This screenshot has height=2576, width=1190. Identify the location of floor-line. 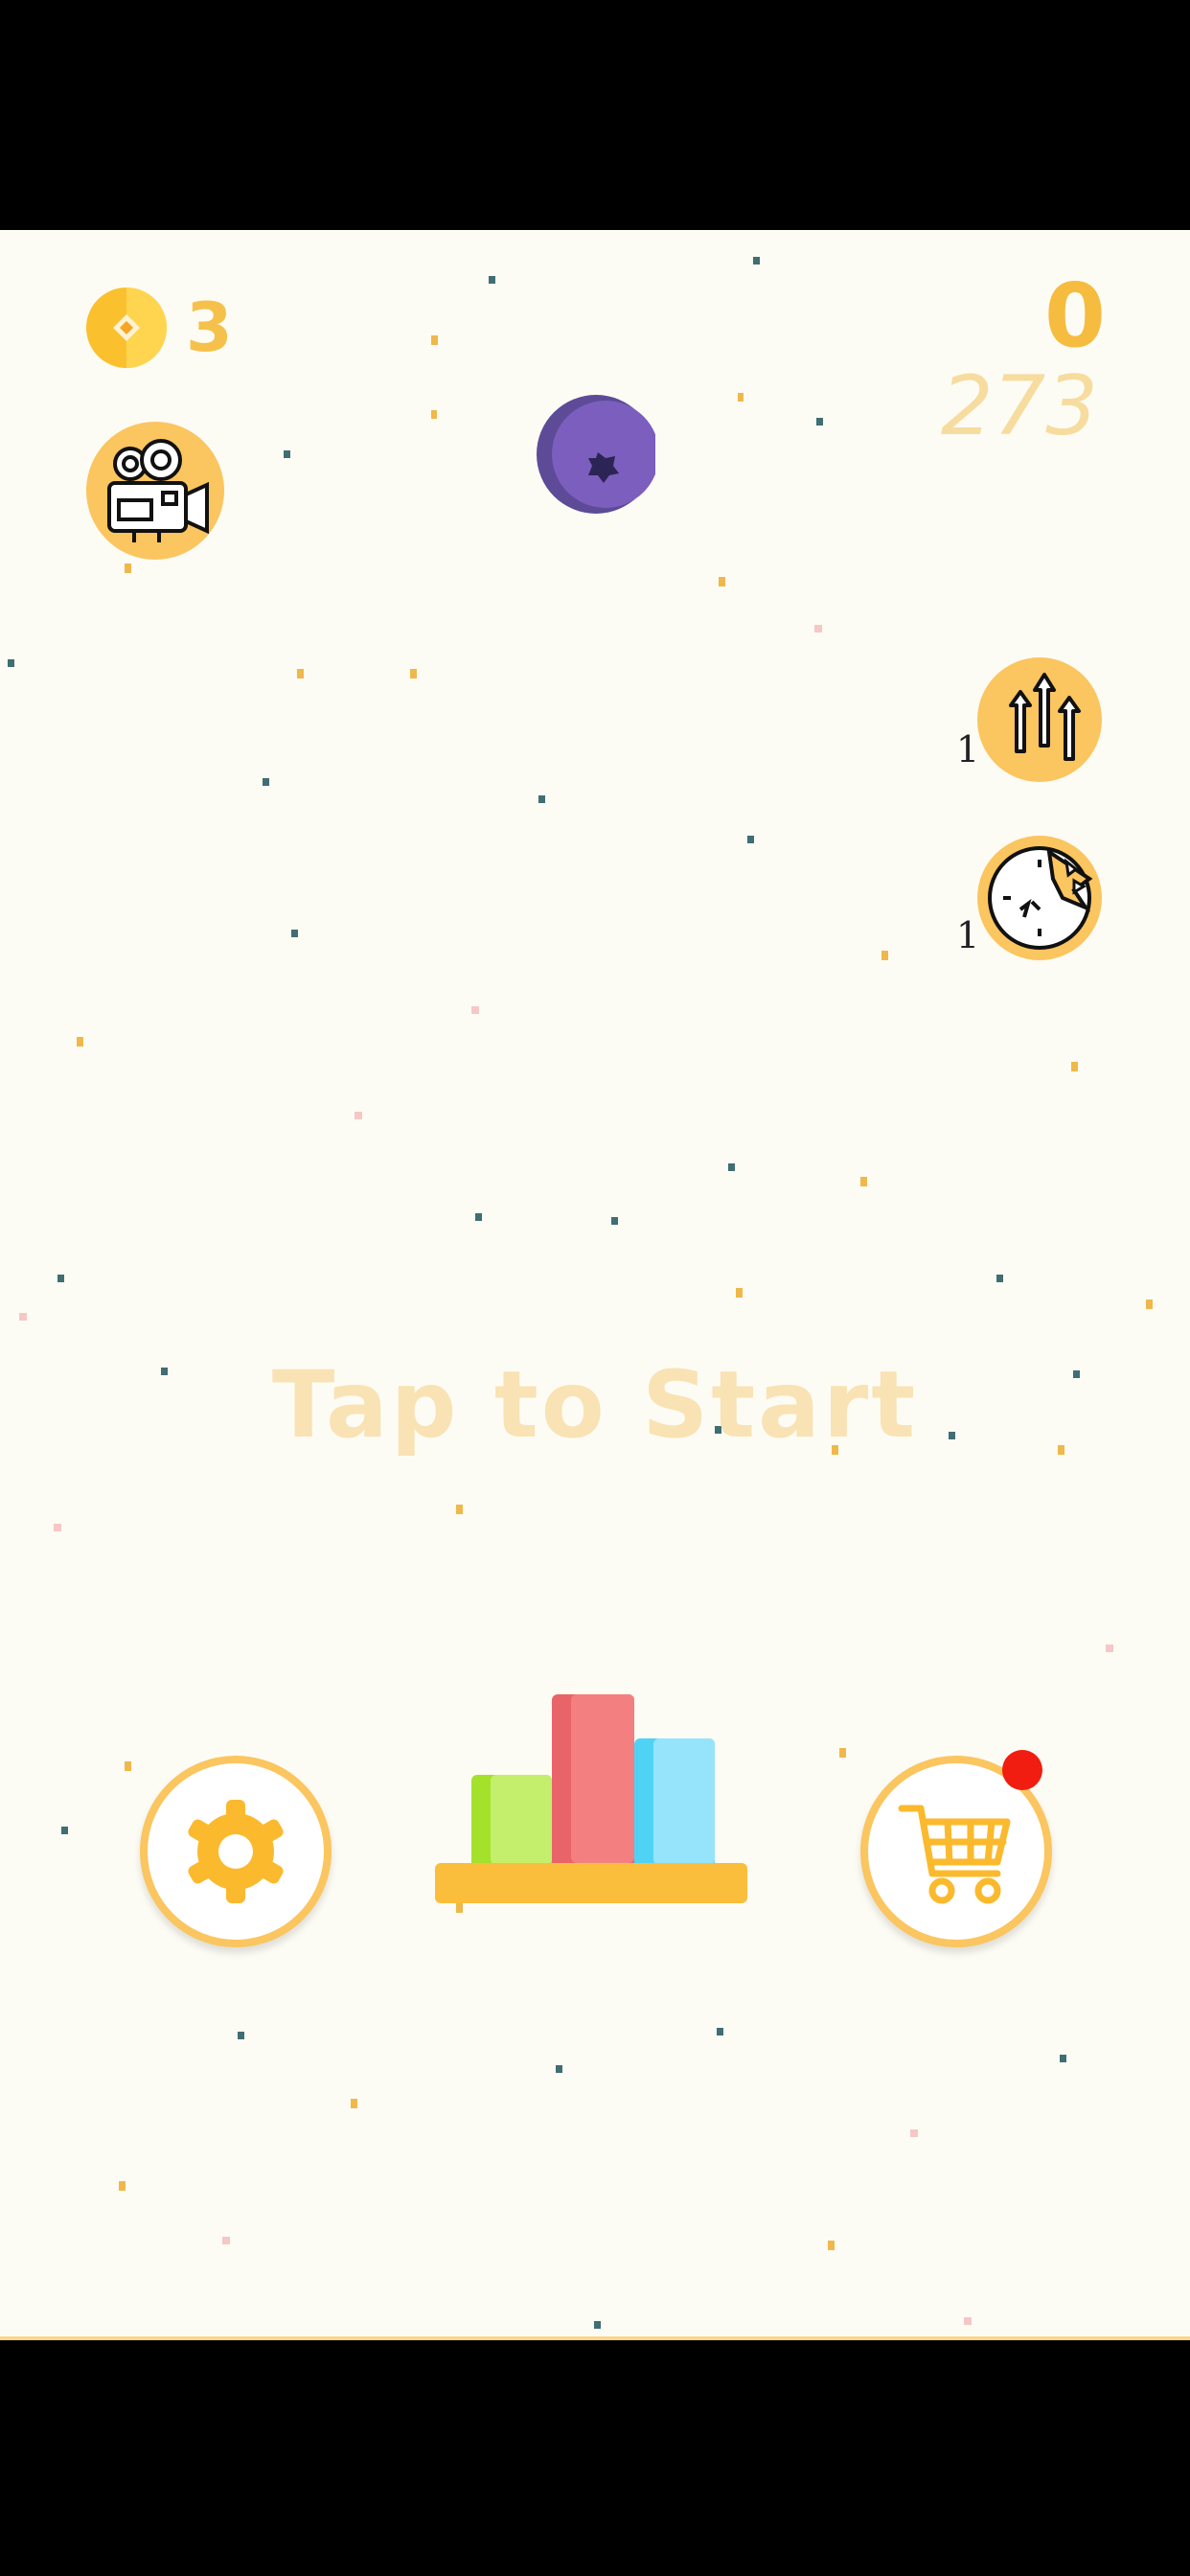
(595, 2338).